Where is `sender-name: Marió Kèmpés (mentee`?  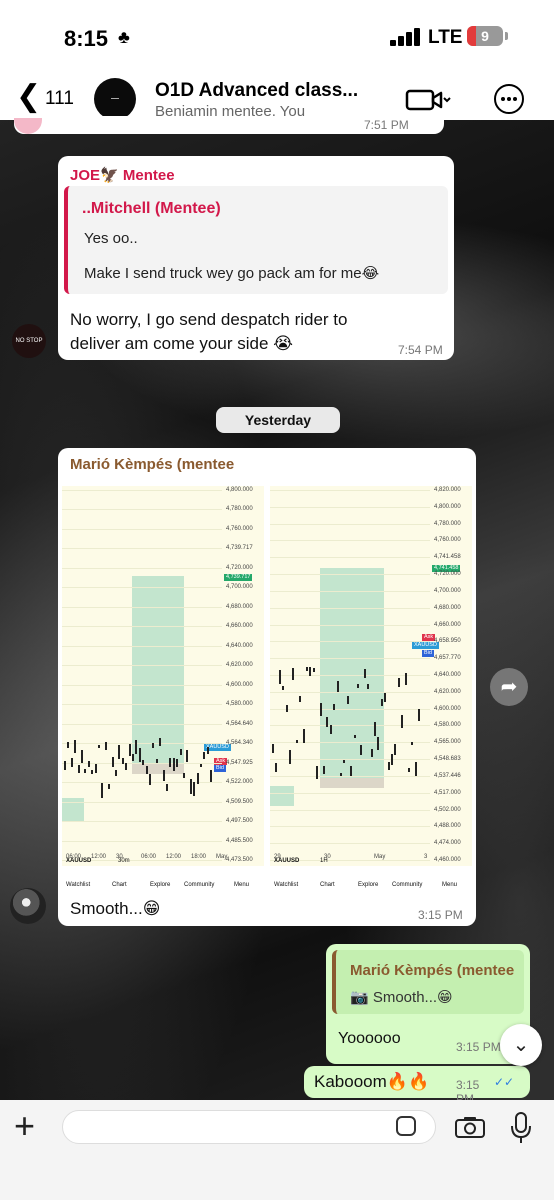 sender-name: Marió Kèmpés (mentee is located at coordinates (152, 464).